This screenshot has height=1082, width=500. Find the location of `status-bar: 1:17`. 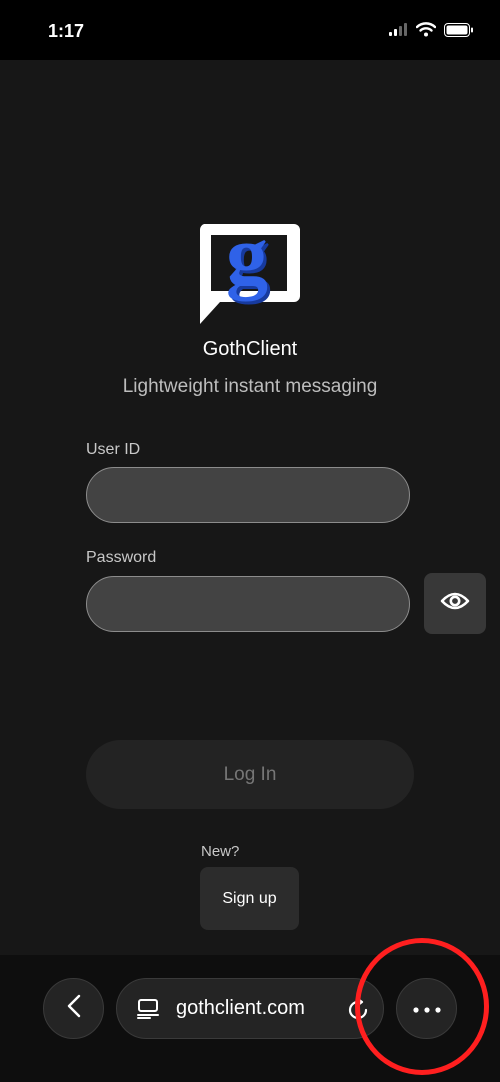

status-bar: 1:17 is located at coordinates (250, 30).